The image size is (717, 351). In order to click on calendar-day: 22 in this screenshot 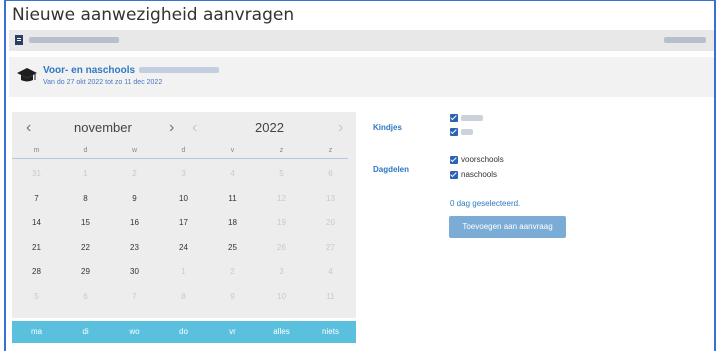, I will do `click(85, 248)`.